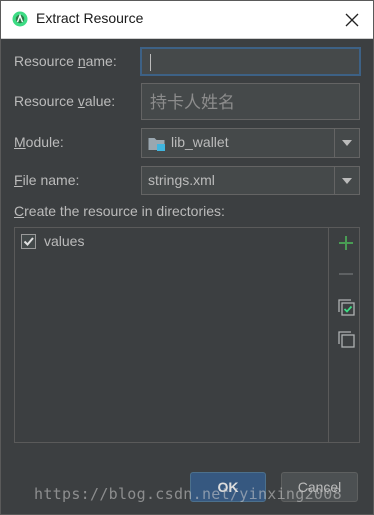 The width and height of the screenshot is (374, 515). I want to click on file-name-value: strings.xml, so click(181, 180).